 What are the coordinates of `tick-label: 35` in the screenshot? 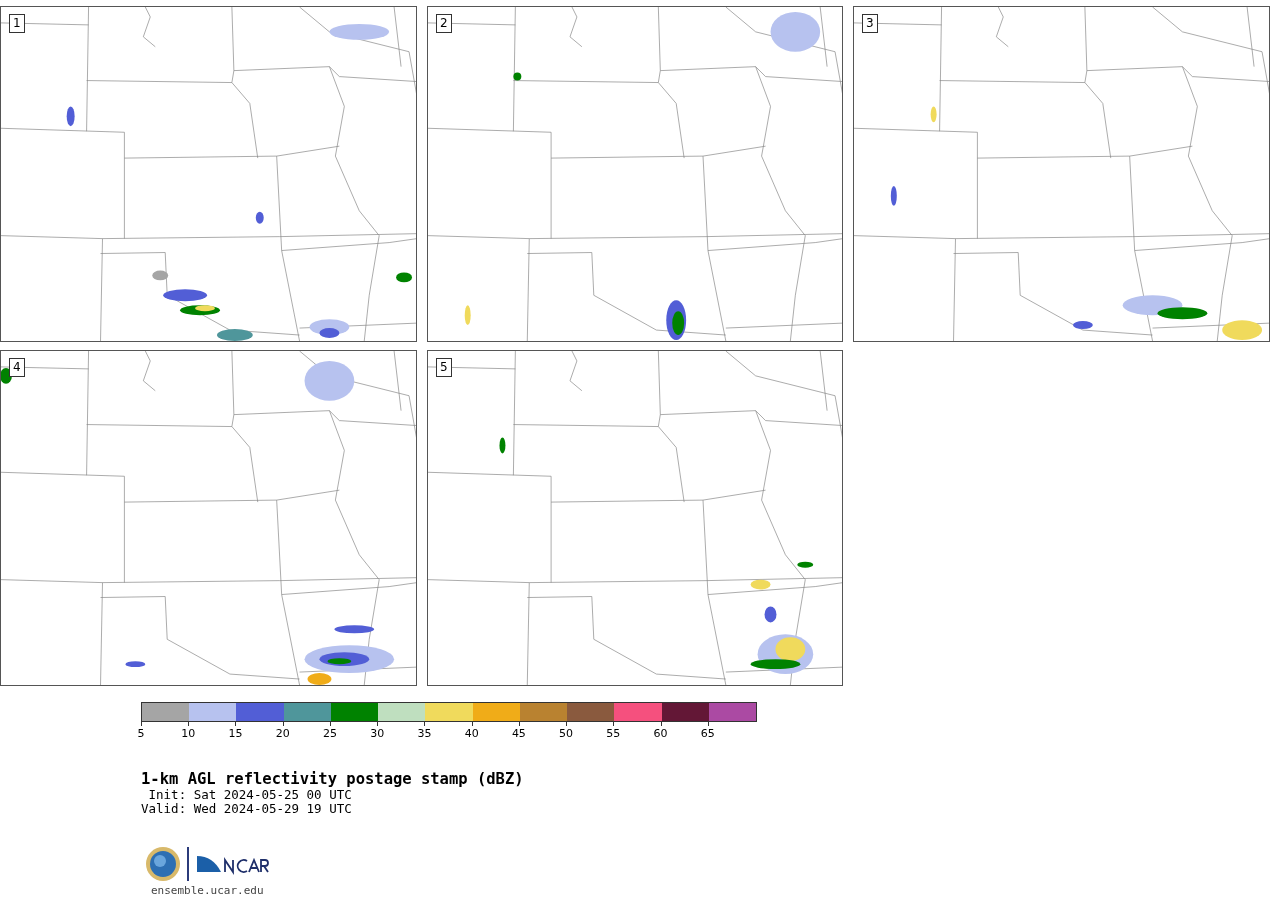 It's located at (424, 733).